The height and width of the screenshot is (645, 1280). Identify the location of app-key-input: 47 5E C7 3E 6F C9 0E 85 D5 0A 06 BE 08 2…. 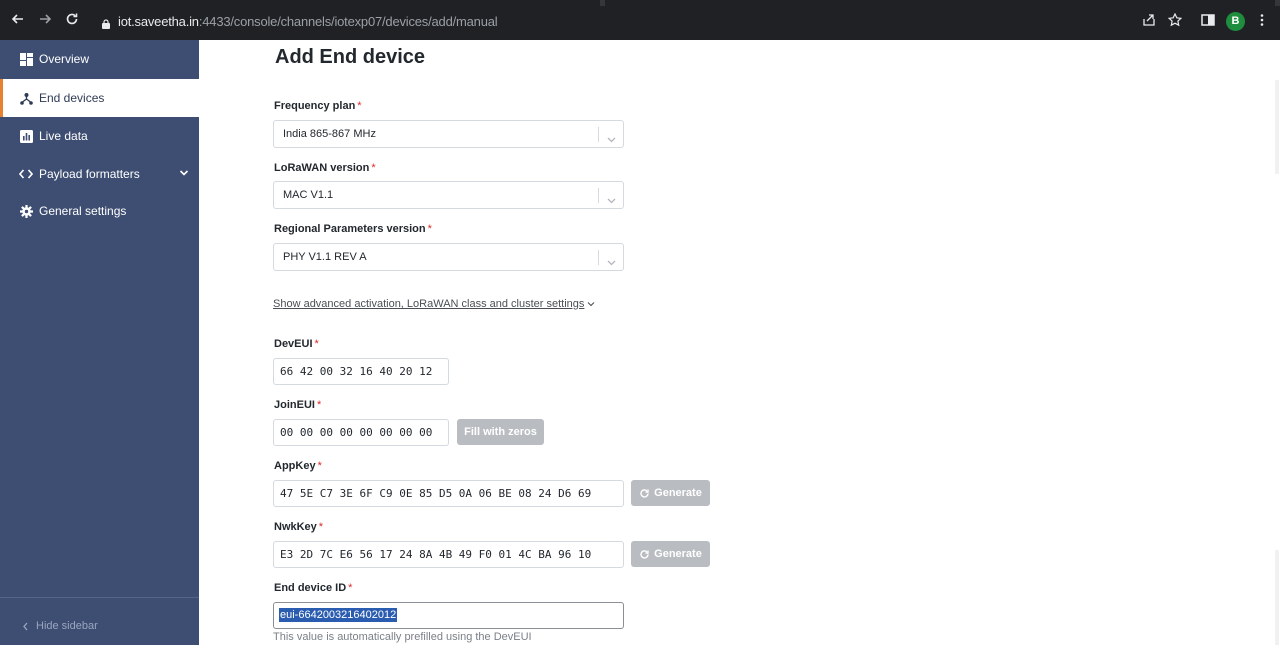
(448, 493).